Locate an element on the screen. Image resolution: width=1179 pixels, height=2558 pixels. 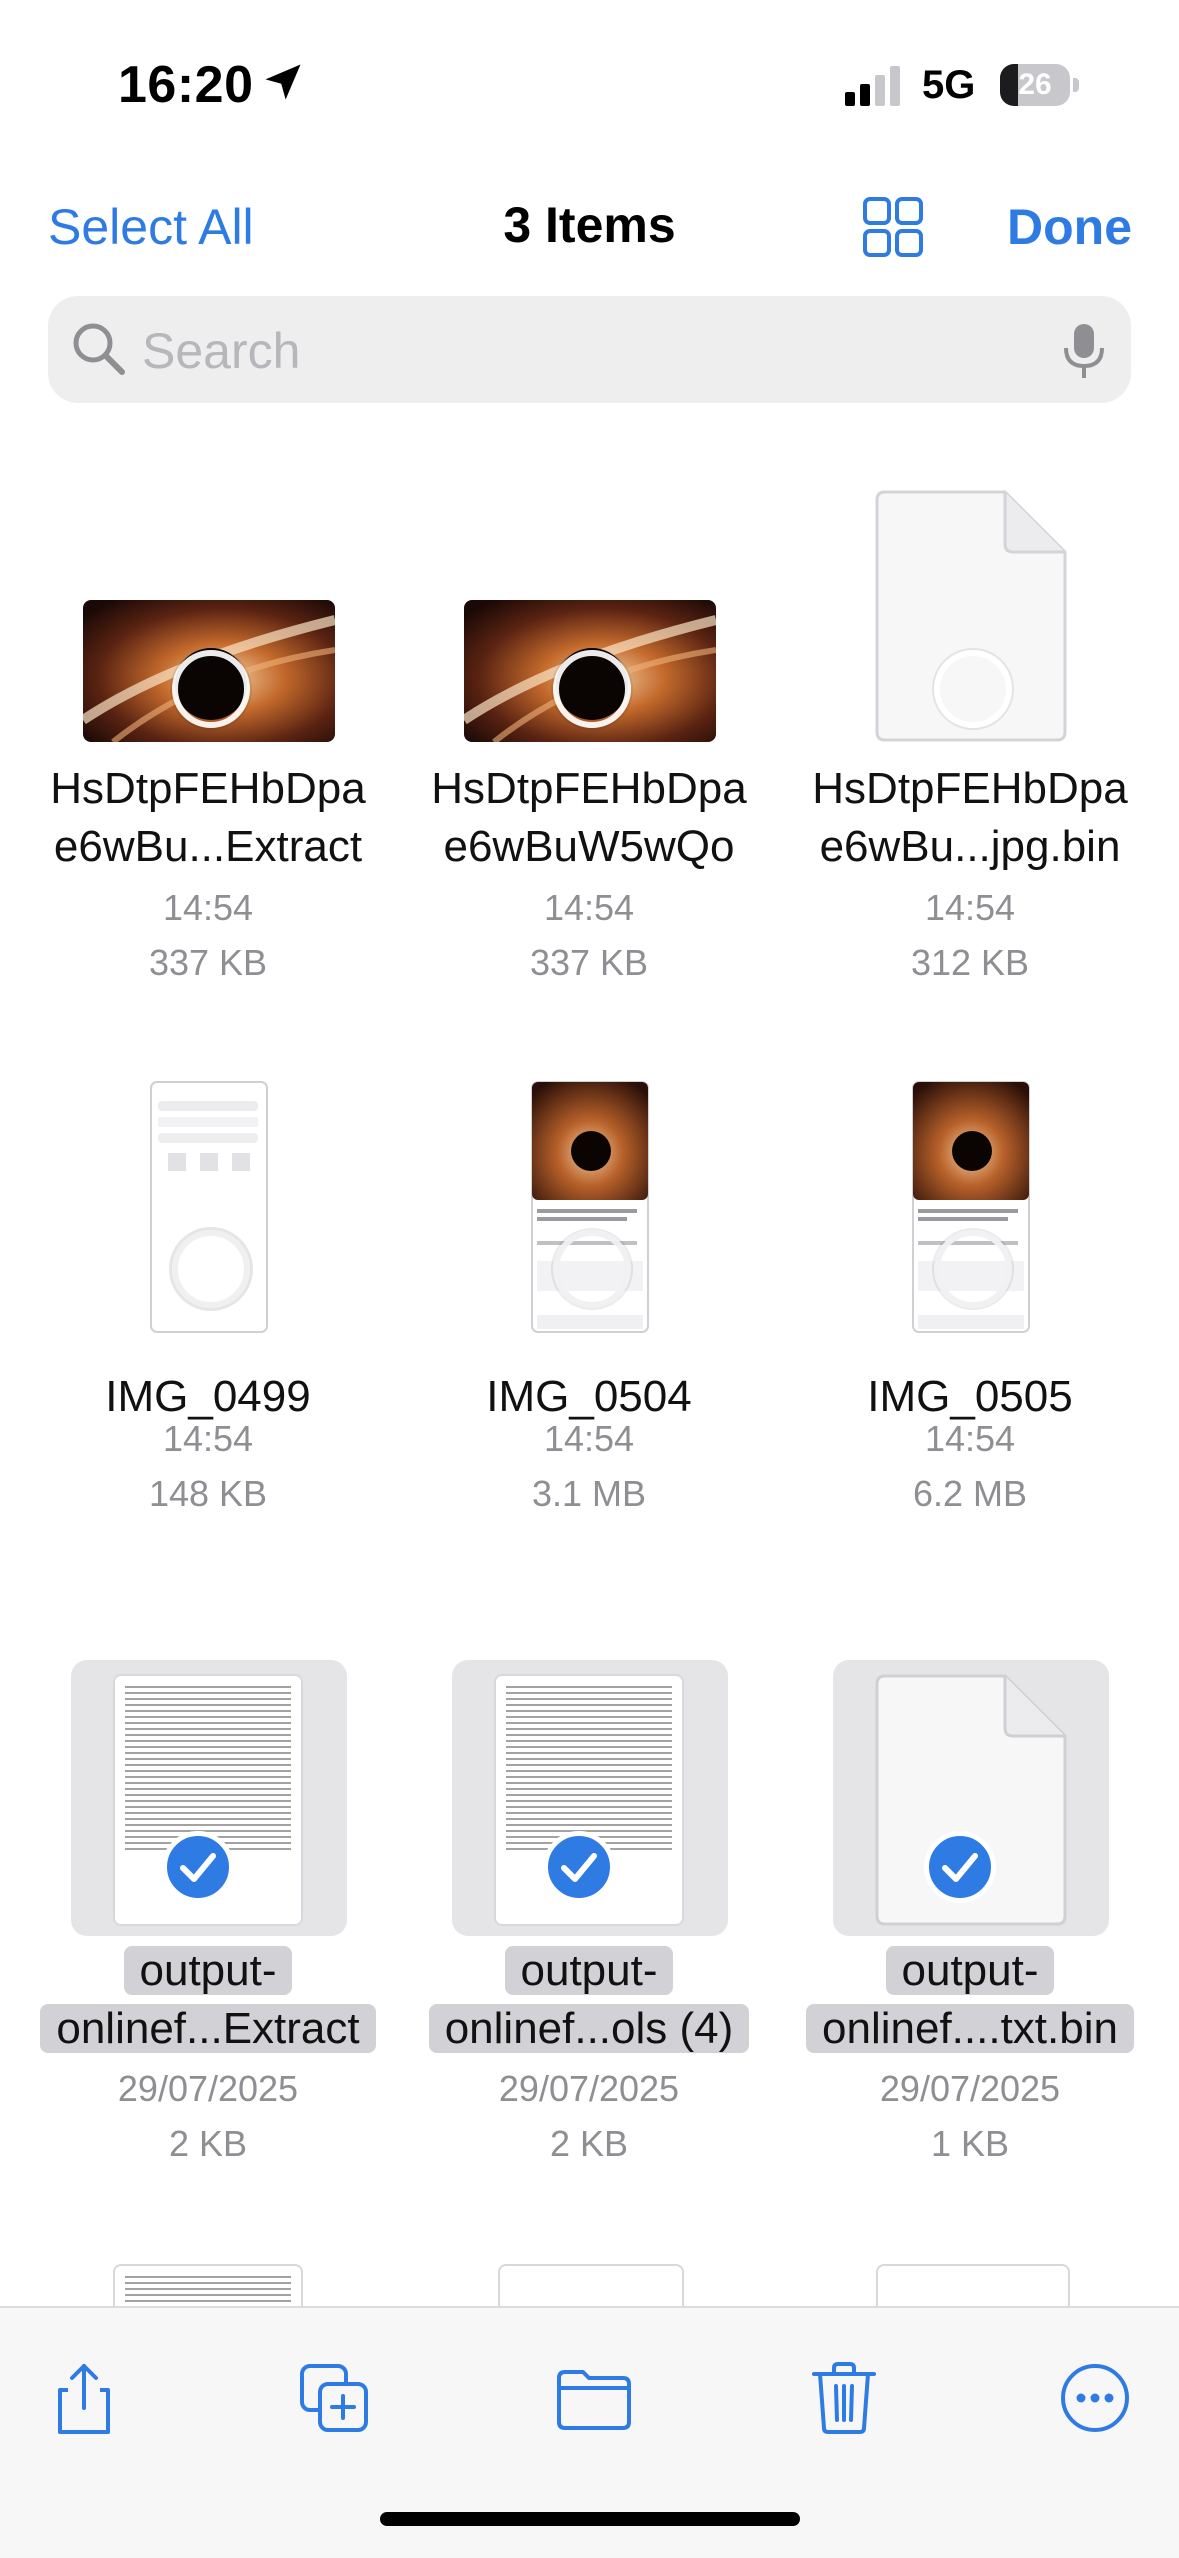
file-item: IMG_0505 14:54 6.2 MB is located at coordinates (970, 1295).